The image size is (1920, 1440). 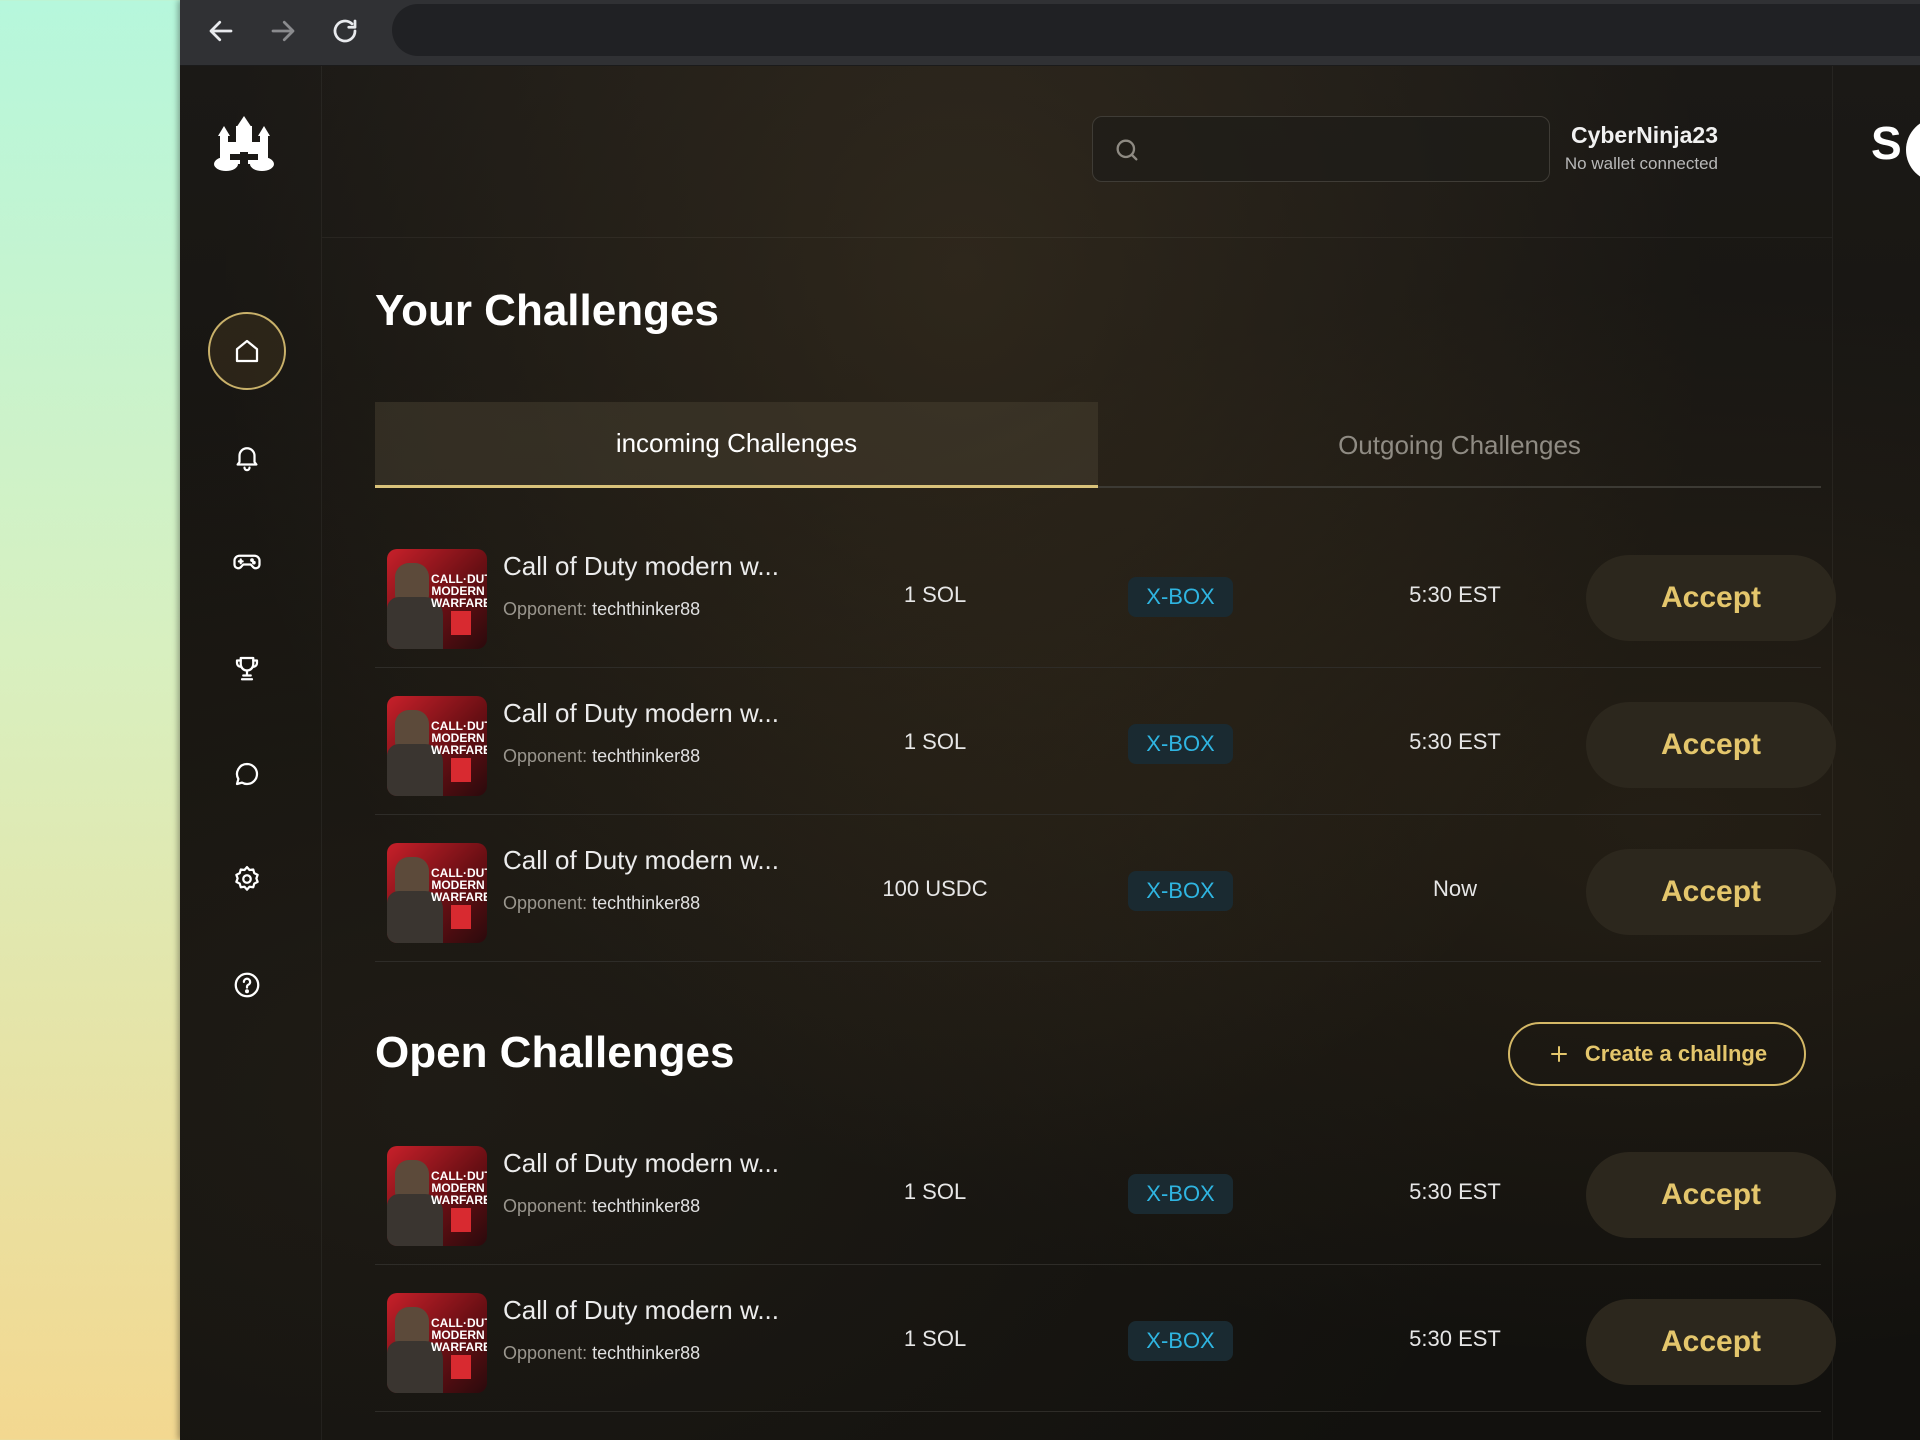 I want to click on challenge-tabs: incoming Challenges Outgoing Challenges, so click(x=1098, y=445).